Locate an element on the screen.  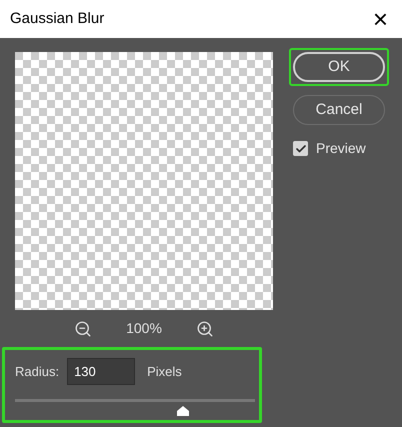
preview-label: Preview is located at coordinates (341, 148).